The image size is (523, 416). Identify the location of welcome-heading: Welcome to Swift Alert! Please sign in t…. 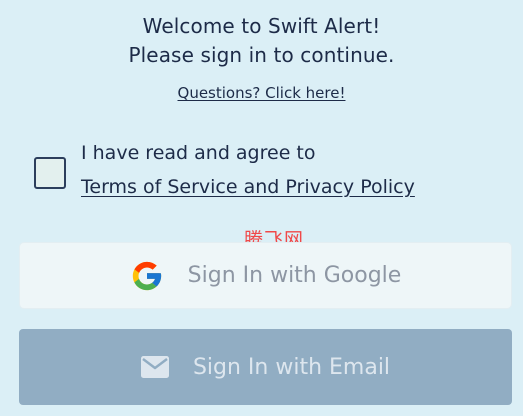
(261, 41).